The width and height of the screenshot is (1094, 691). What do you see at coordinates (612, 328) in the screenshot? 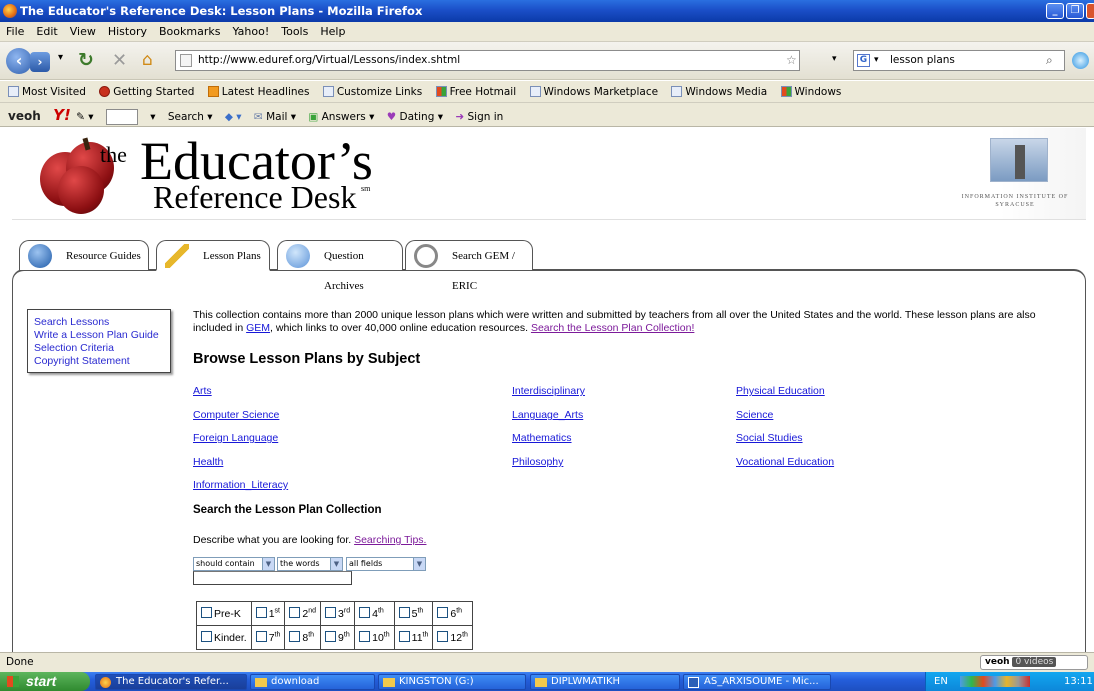
I see `search-collection-link: Search the Lesson Plan Collection!` at bounding box center [612, 328].